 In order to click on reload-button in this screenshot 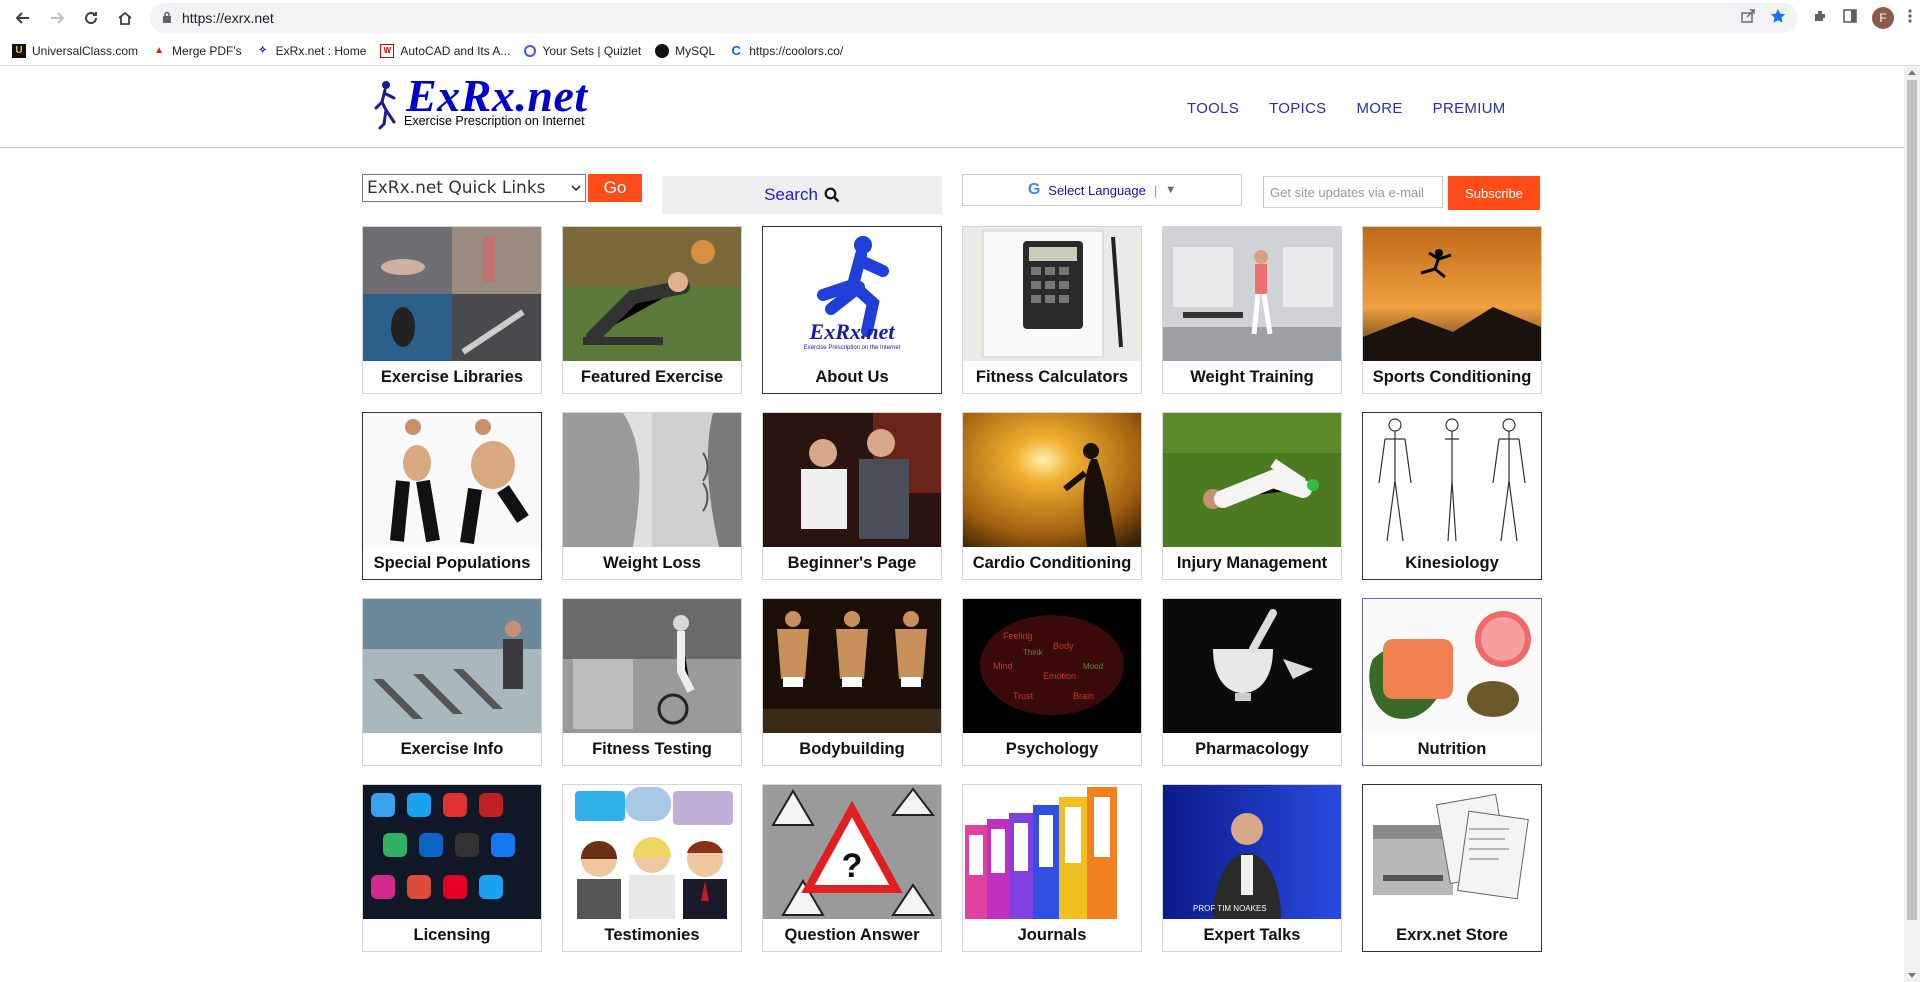, I will do `click(91, 18)`.